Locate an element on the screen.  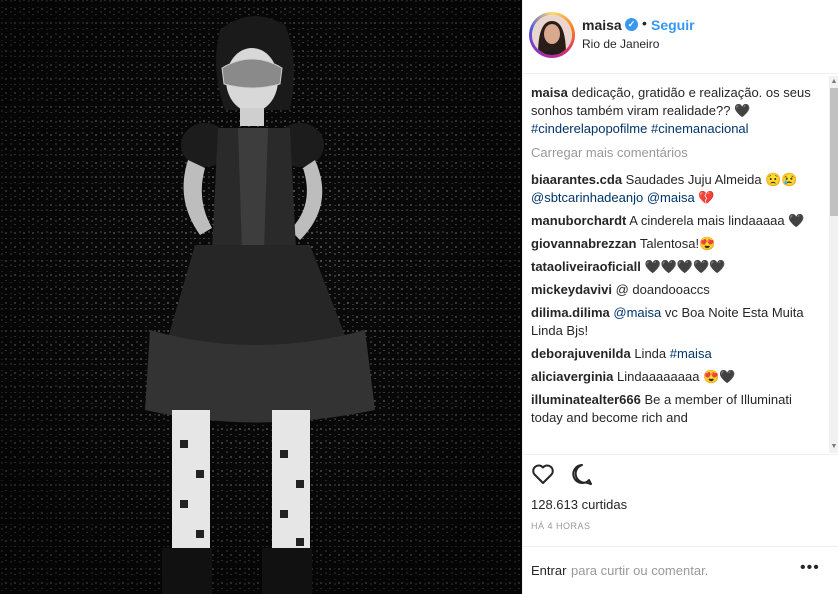
comment-item: deborajuvenilda Linda #maisa is located at coordinates (679, 354).